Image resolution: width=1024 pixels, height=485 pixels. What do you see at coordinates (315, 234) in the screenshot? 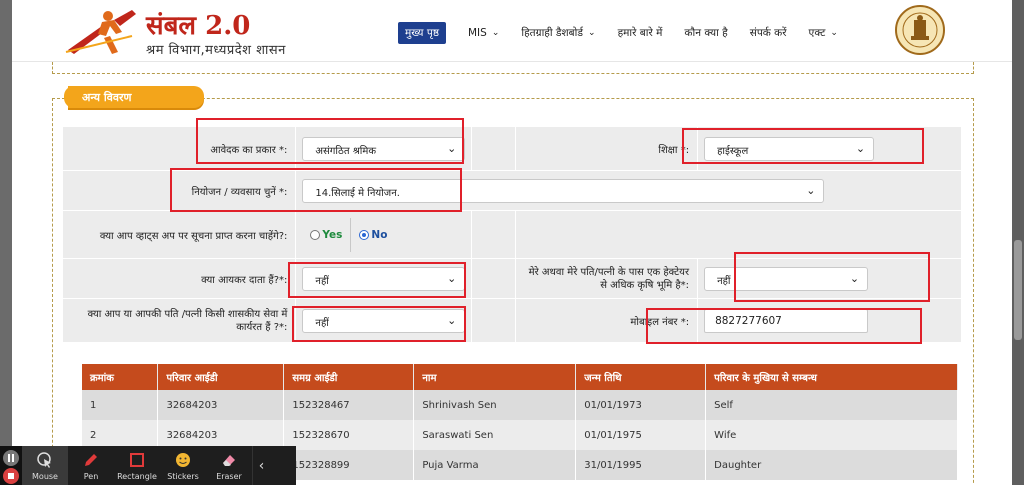
I see `radio-unchecked-icon` at bounding box center [315, 234].